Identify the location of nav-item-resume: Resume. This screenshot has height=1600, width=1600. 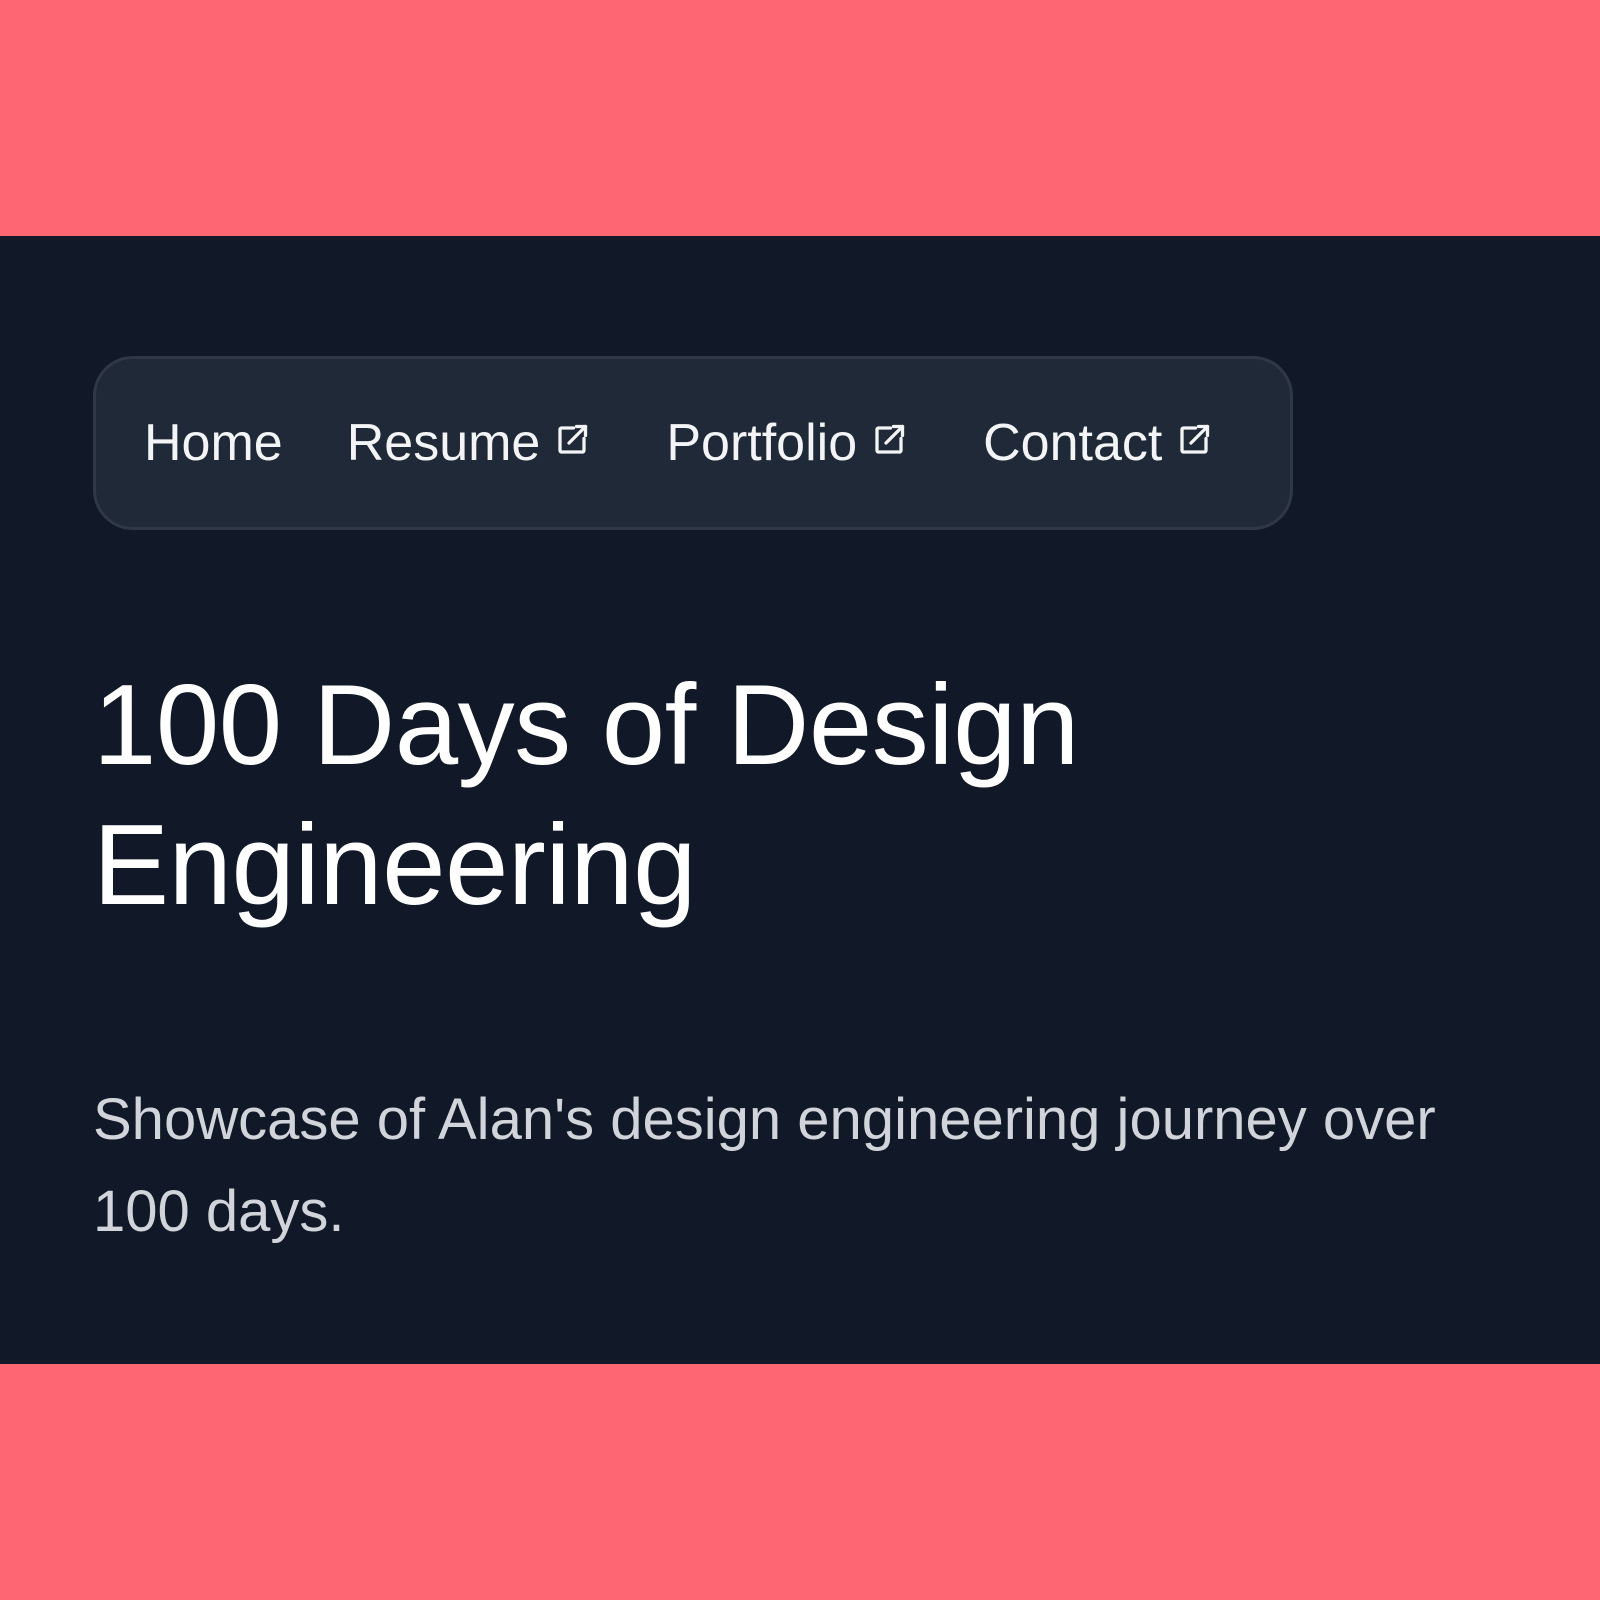
(469, 443).